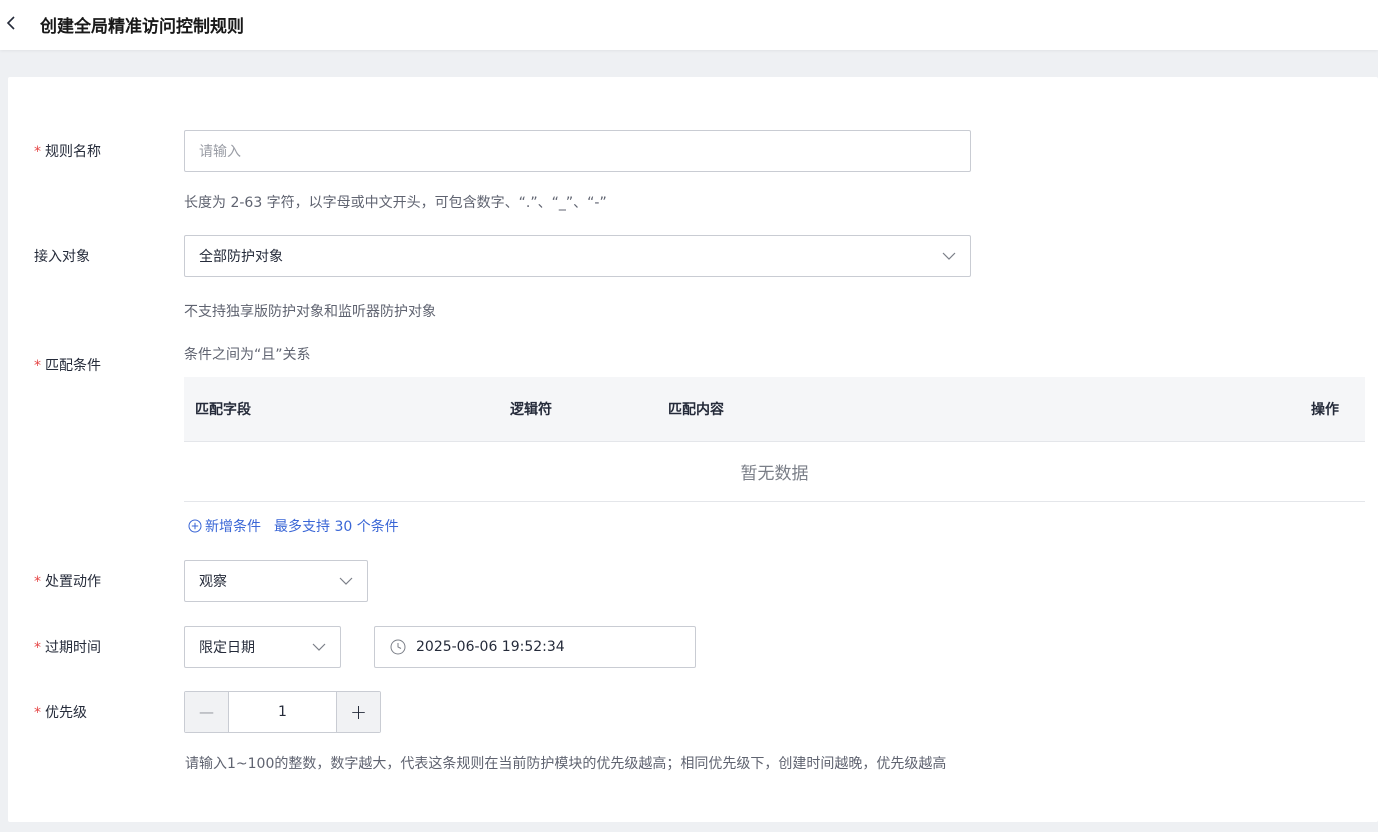 This screenshot has height=832, width=1378. I want to click on rule-name-input: 请输入, so click(577, 151).